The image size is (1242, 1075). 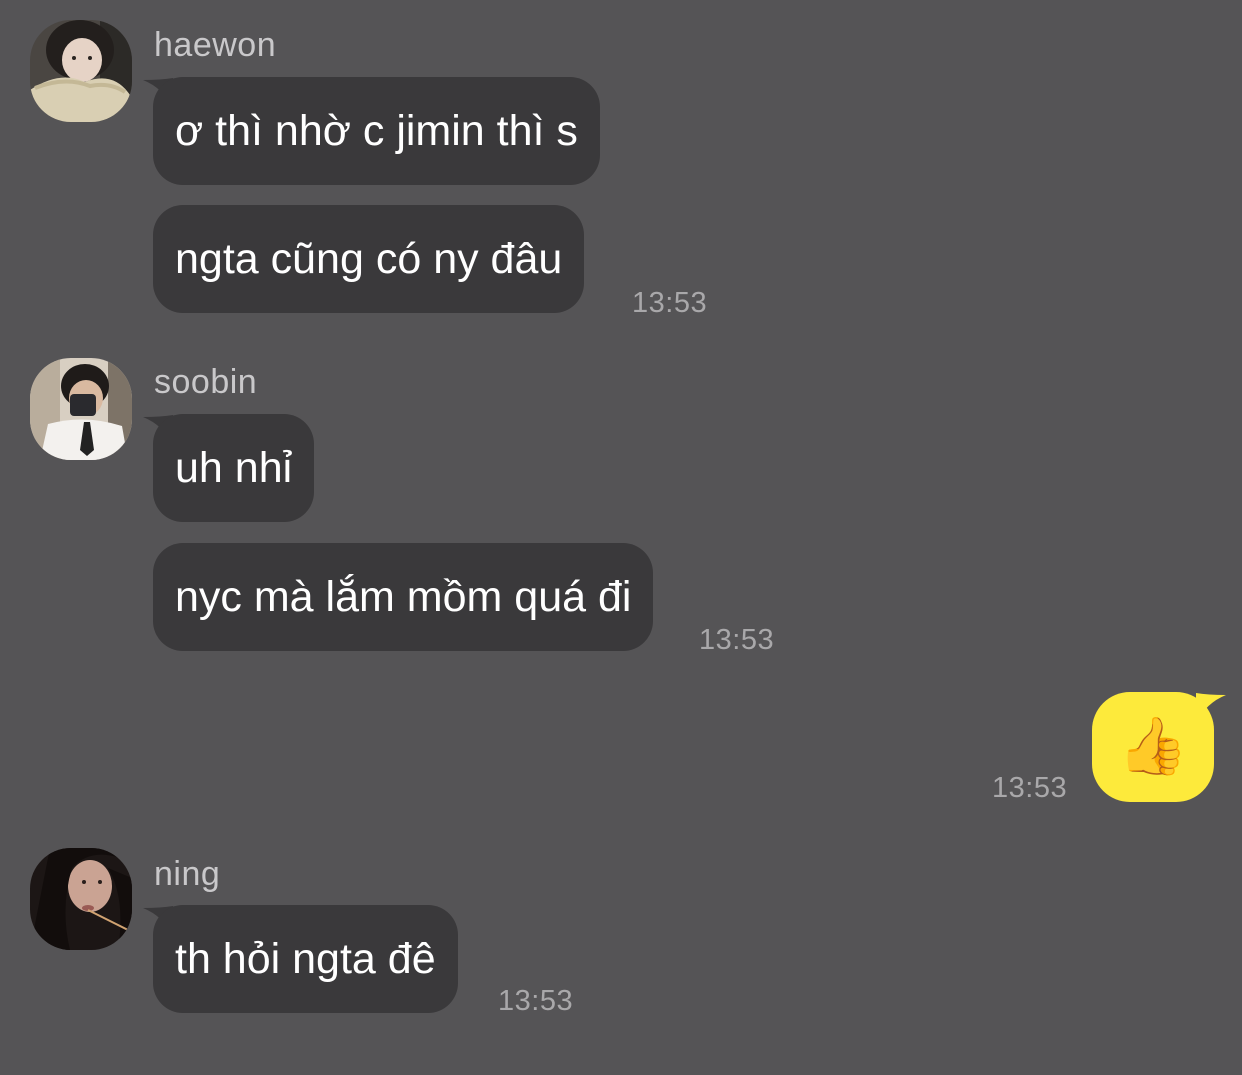 I want to click on message-bubble: ơ thì nhờ c jimin thì s, so click(x=376, y=131).